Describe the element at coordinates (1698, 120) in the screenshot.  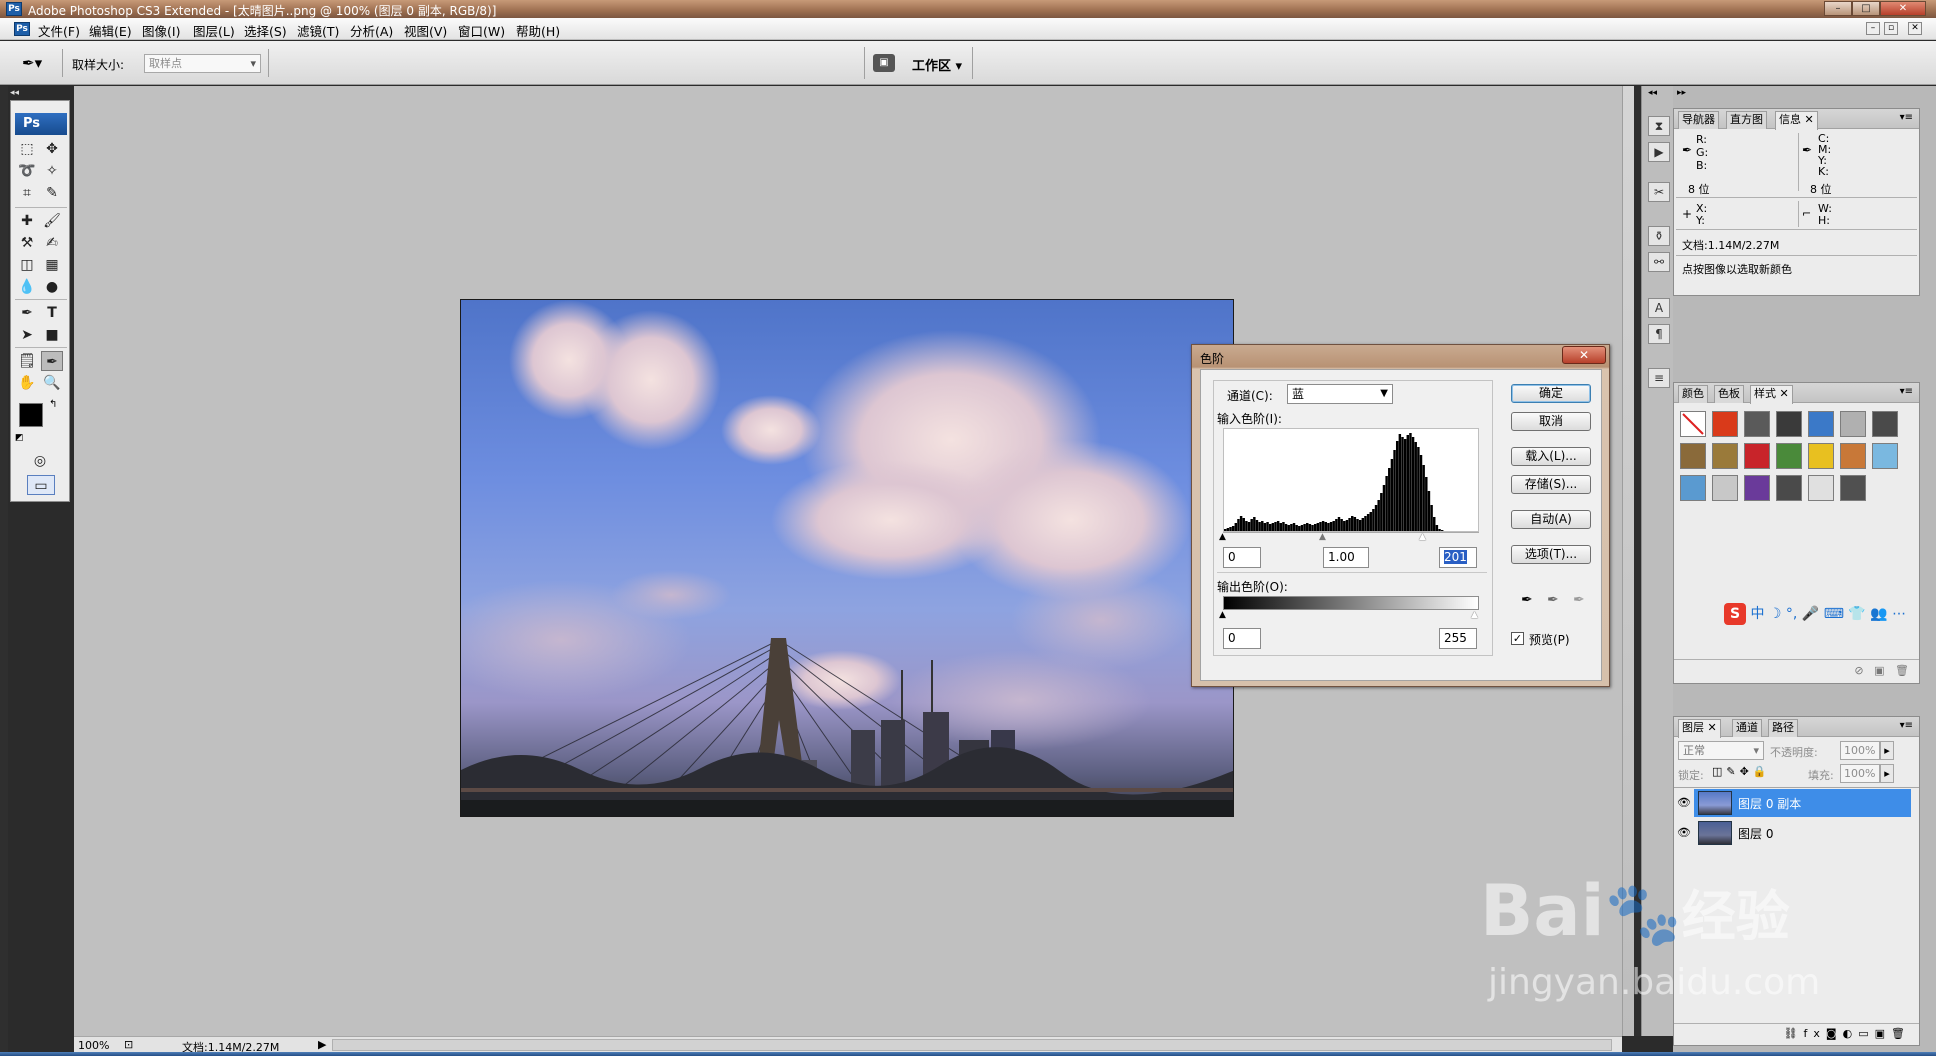
I see `tab-navigator: 导航器` at that location.